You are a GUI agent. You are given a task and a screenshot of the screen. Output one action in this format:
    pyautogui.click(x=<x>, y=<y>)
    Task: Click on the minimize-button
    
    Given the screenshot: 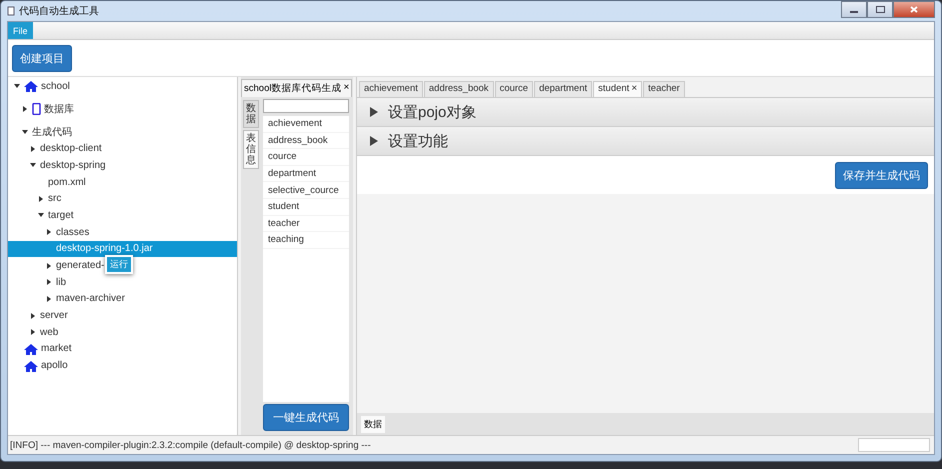 What is the action you would take?
    pyautogui.click(x=854, y=9)
    